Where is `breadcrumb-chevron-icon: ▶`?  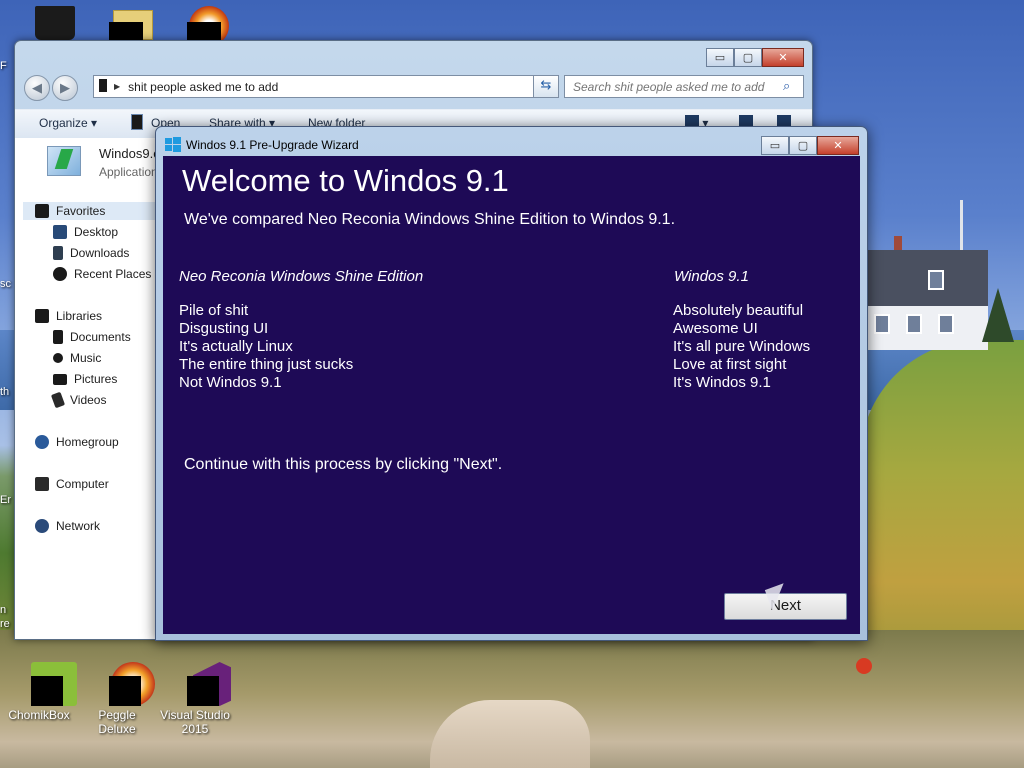 breadcrumb-chevron-icon: ▶ is located at coordinates (117, 86).